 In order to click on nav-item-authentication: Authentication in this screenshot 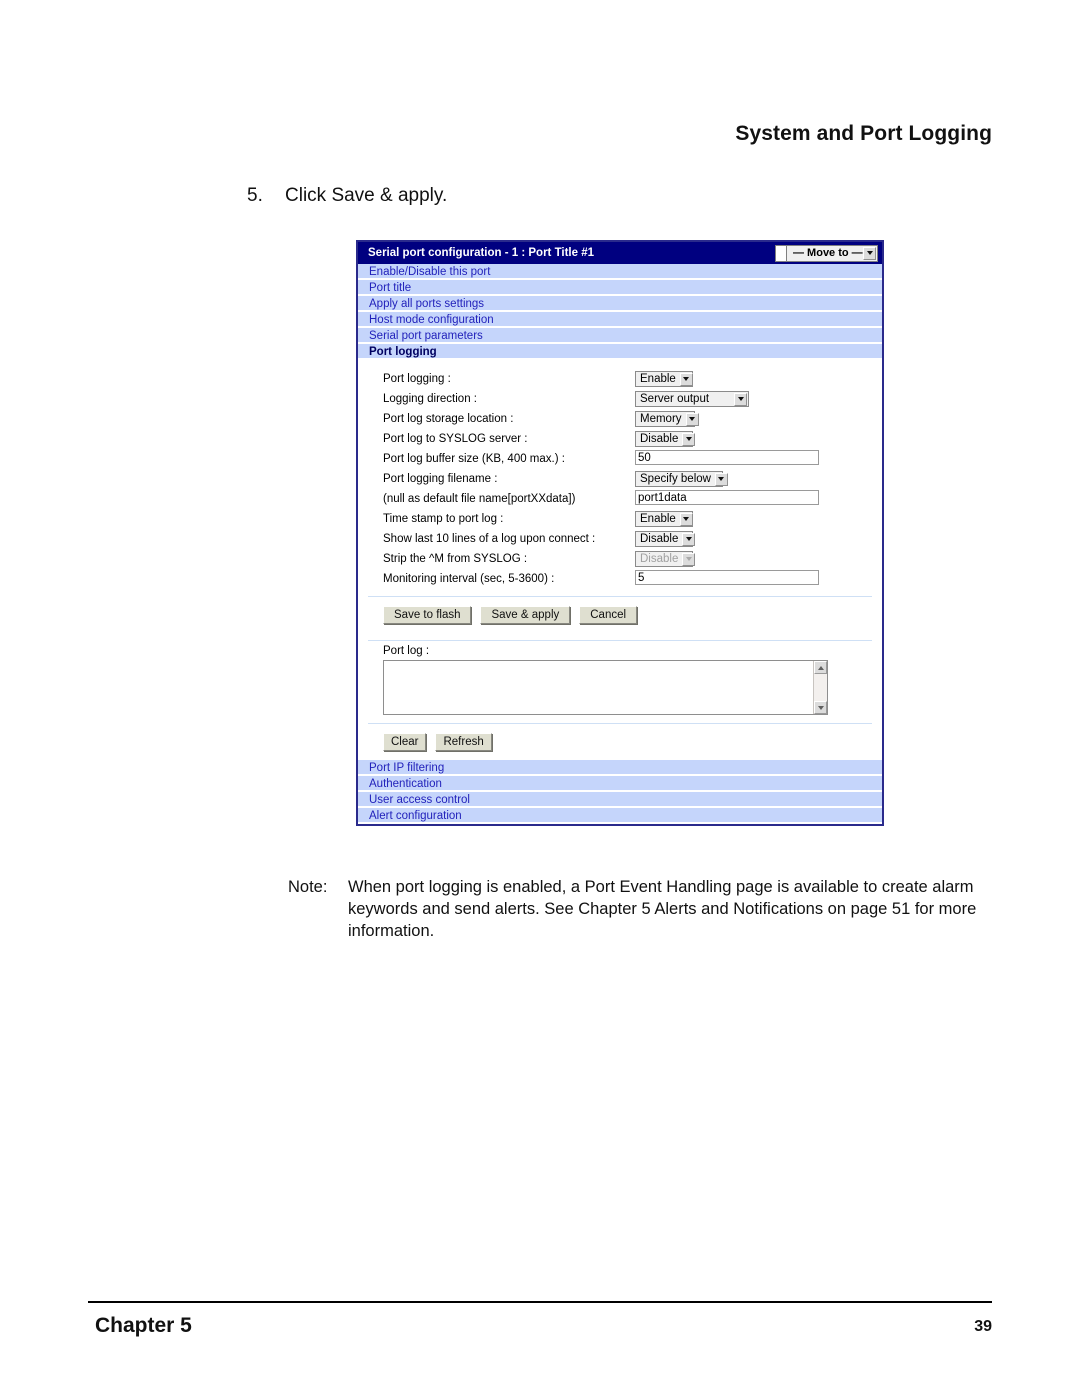, I will do `click(620, 784)`.